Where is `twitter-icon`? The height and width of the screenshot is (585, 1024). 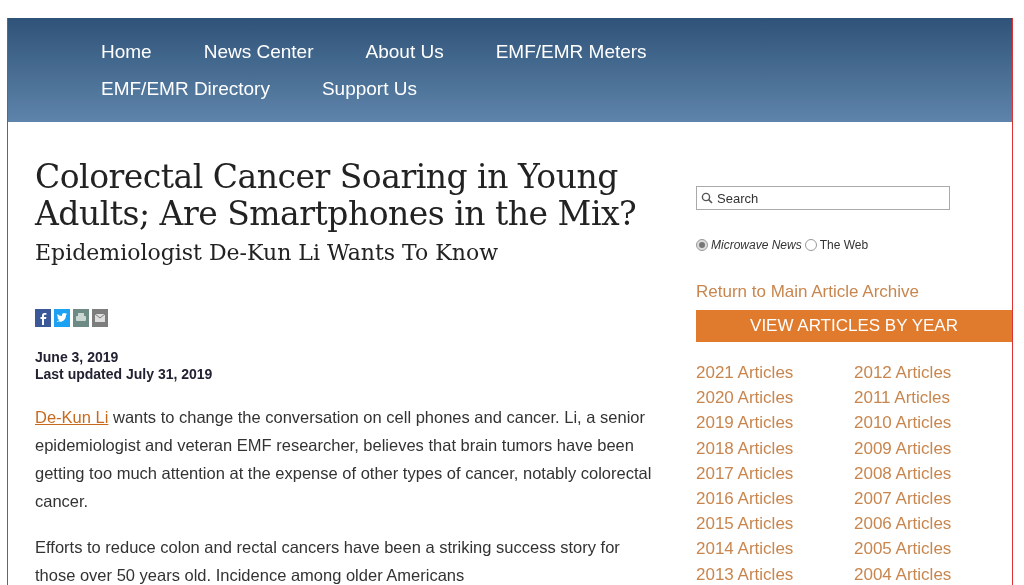 twitter-icon is located at coordinates (62, 318).